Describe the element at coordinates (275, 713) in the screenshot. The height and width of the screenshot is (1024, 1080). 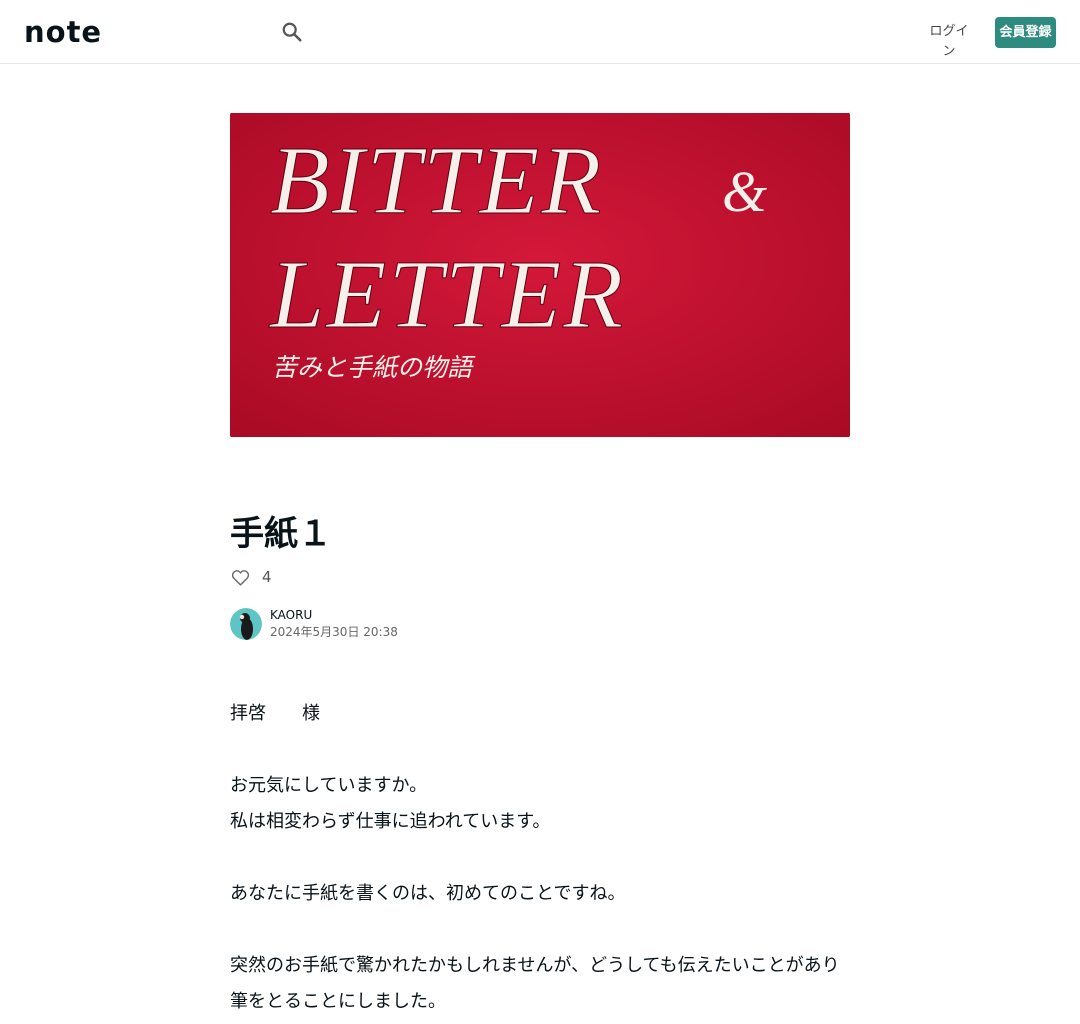
I see `body-paragraph: 拝啓 様` at that location.